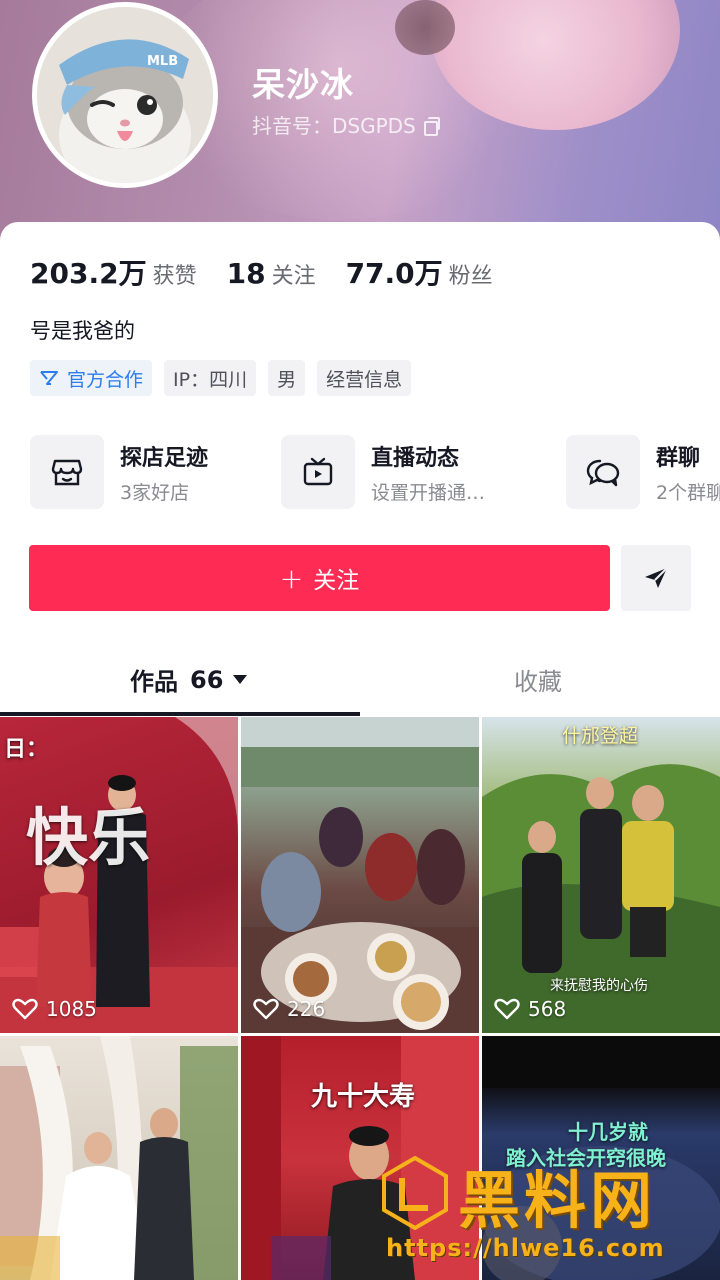  What do you see at coordinates (82, 331) in the screenshot?
I see `bio: 号是我爸的` at bounding box center [82, 331].